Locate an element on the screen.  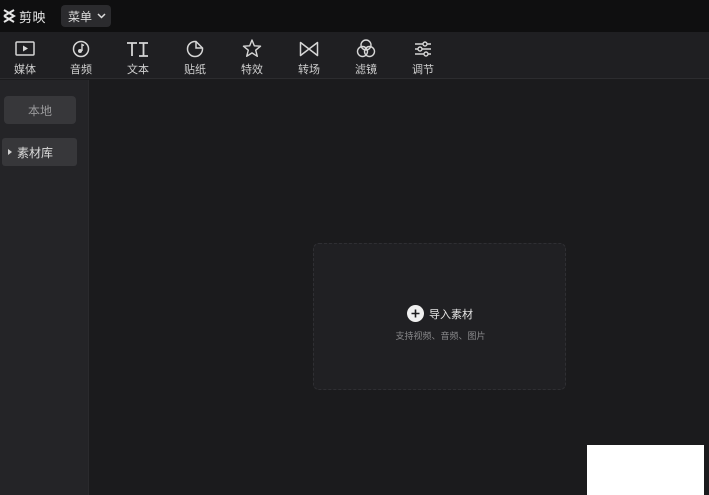
import-hint: 支持视频、音频、图片 is located at coordinates (440, 337).